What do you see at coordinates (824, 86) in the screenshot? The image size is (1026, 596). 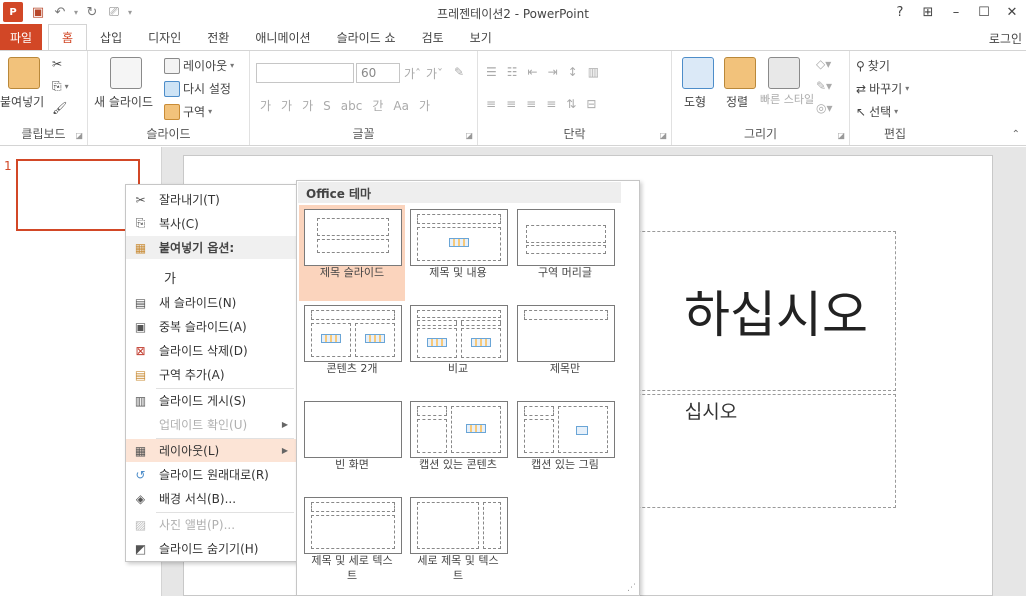 I see `shape-outline-icon: ✎▾` at bounding box center [824, 86].